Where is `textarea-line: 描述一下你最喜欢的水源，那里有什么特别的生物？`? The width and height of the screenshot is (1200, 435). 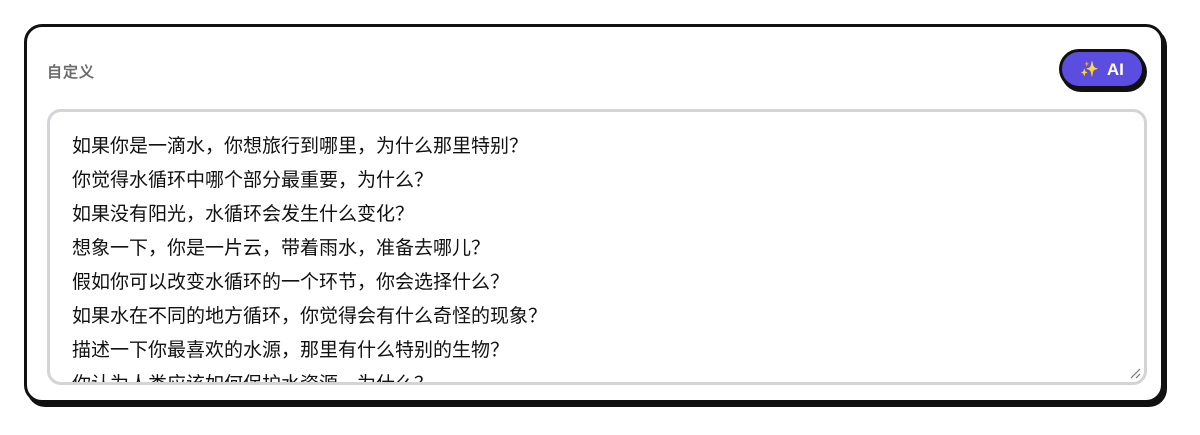
textarea-line: 描述一下你最喜欢的水源，那里有什么特别的生物？ is located at coordinates (291, 350).